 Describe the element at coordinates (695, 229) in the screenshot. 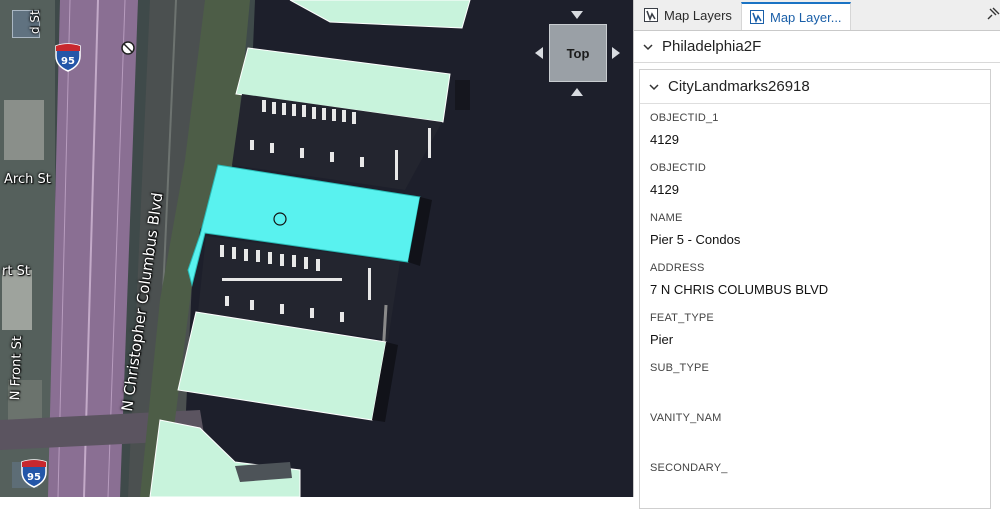

I see `attribute-row: NAME Pier 5 - Condos` at that location.